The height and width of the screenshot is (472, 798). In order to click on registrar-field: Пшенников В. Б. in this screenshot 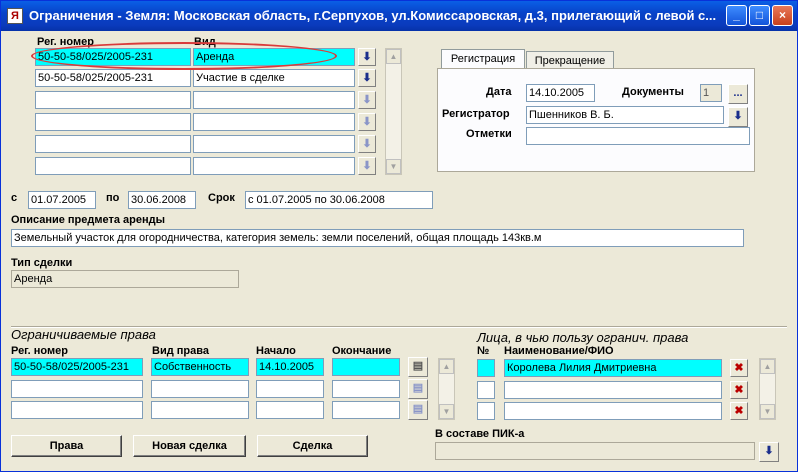, I will do `click(625, 115)`.